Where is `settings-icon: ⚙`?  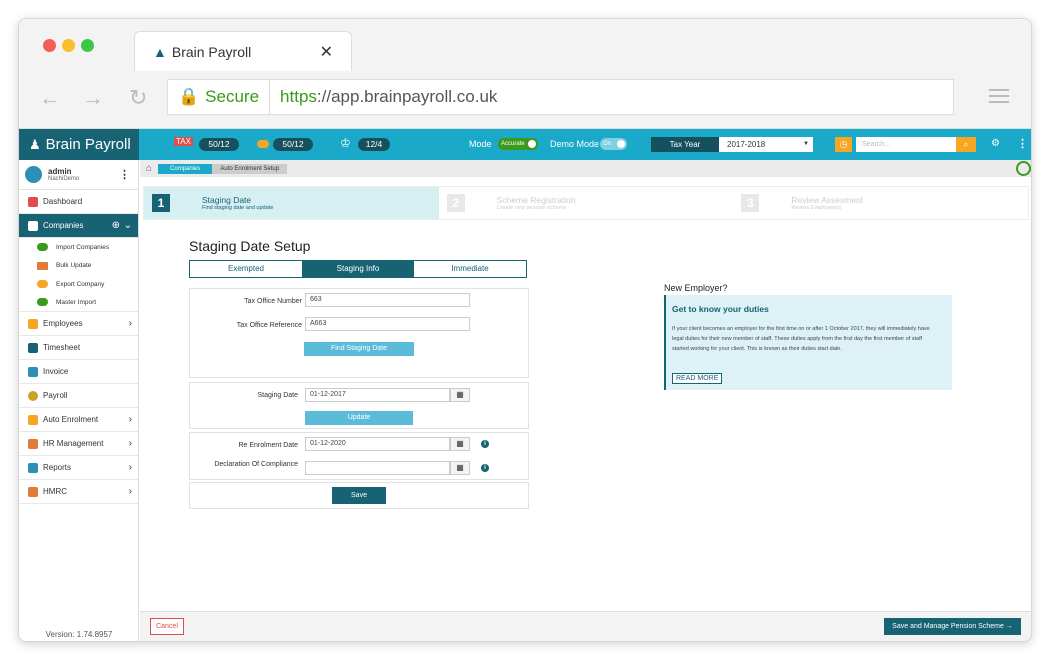 settings-icon: ⚙ is located at coordinates (995, 143).